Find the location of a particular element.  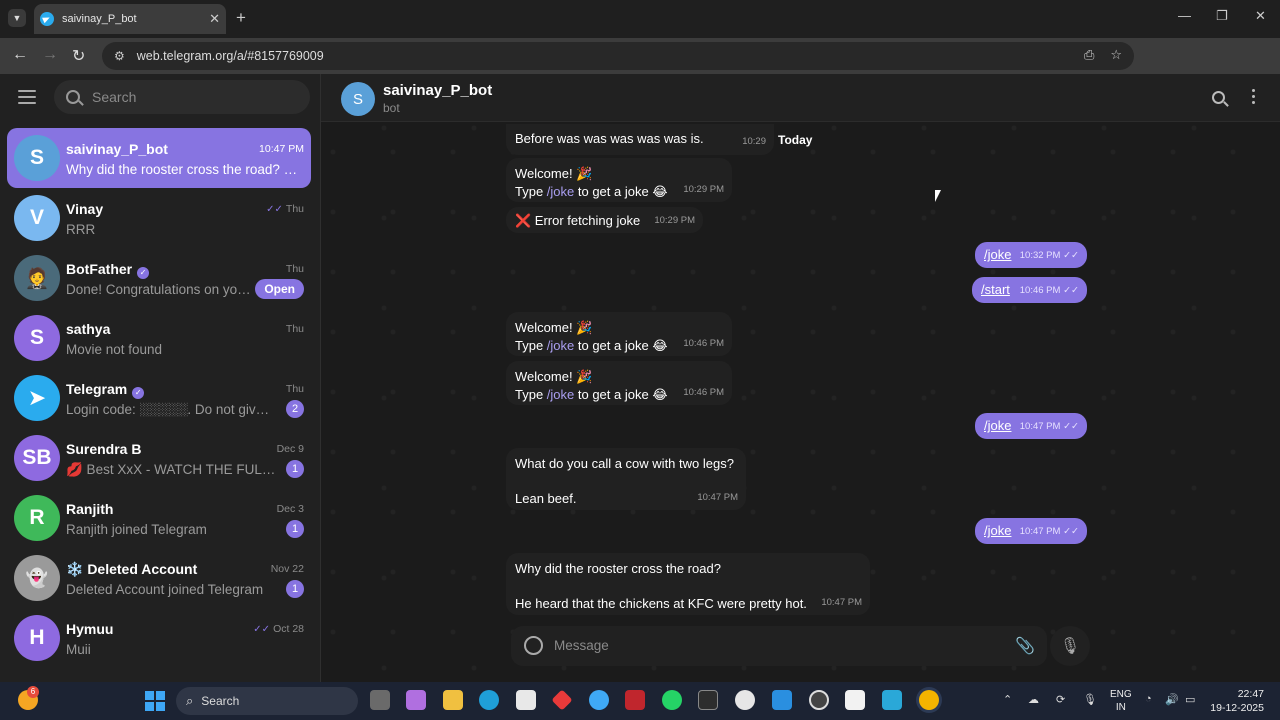

message-bubble-outgoing: /joke 10:32 PM ✓✓ is located at coordinates (1031, 255).